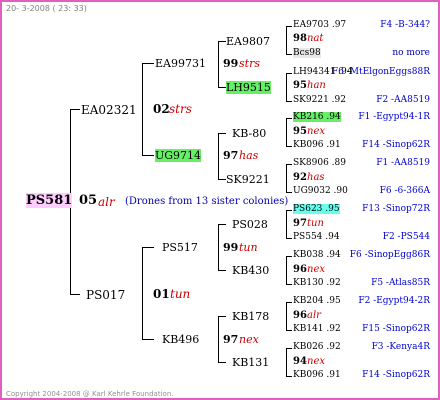 This screenshot has width=440, height=400. What do you see at coordinates (314, 315) in the screenshot?
I see `gen3-genotype: alr` at bounding box center [314, 315].